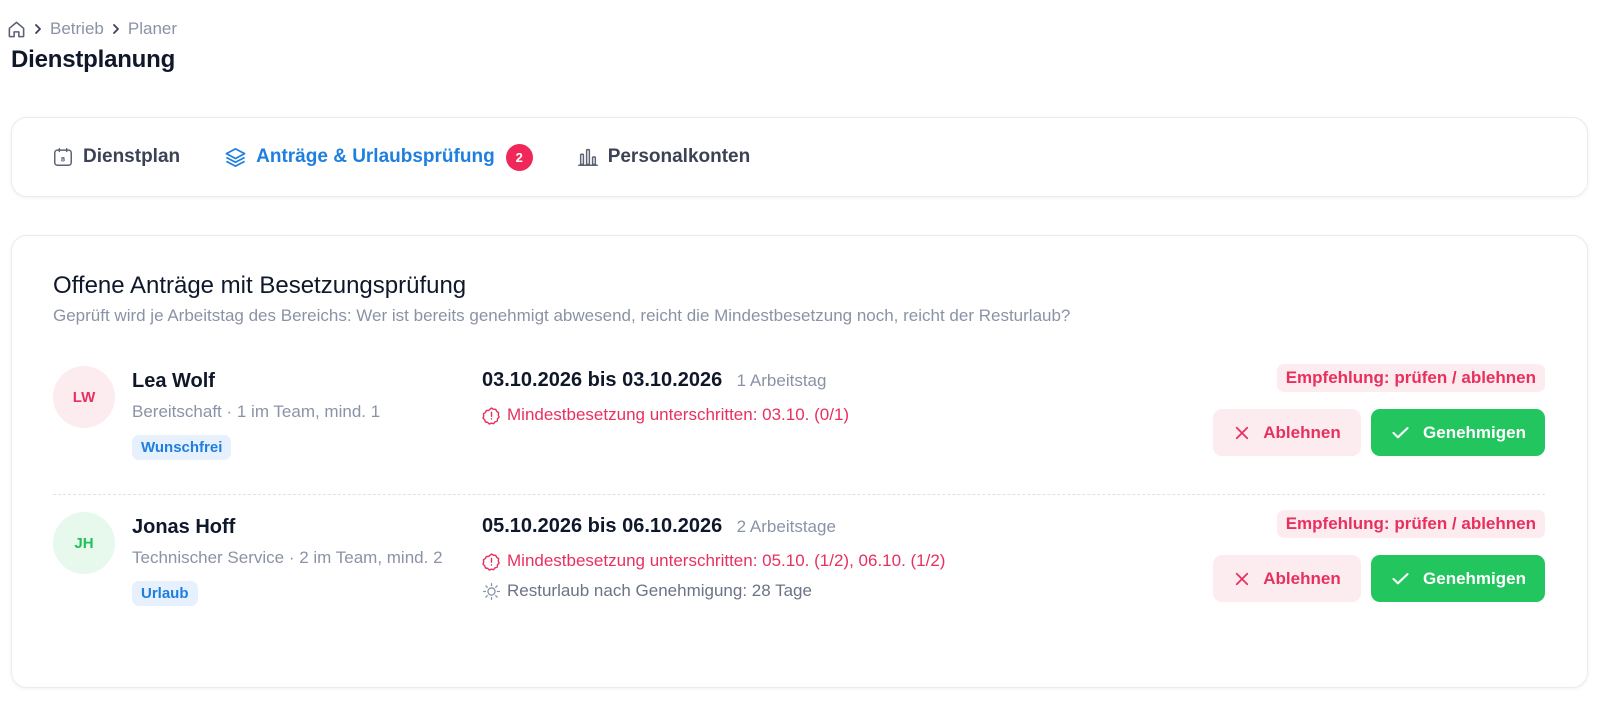  Describe the element at coordinates (588, 157) in the screenshot. I see `bar-chart-icon` at that location.